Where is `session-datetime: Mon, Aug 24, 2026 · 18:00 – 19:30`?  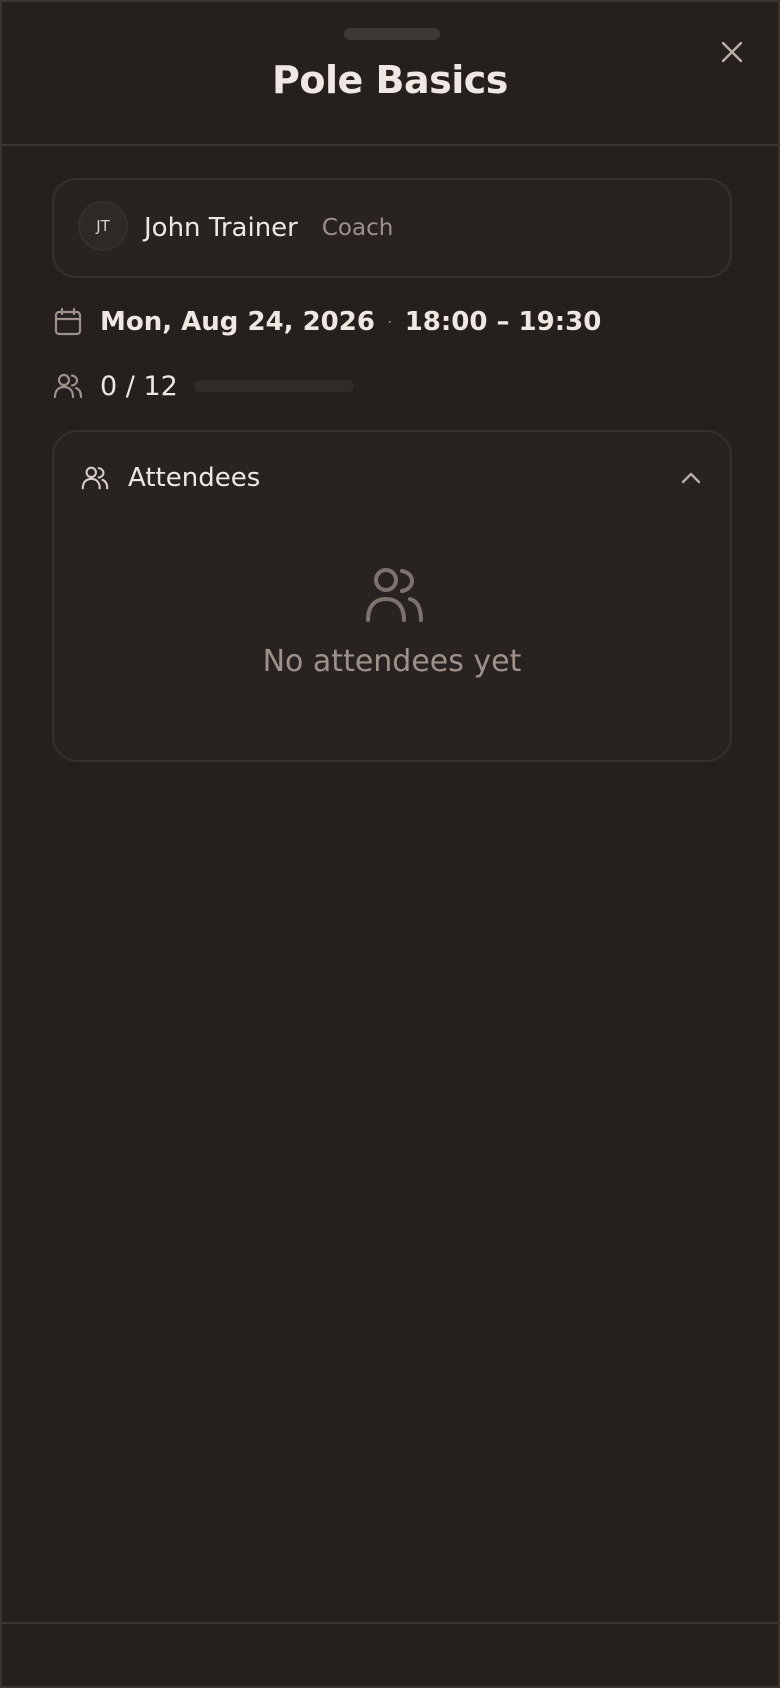
session-datetime: Mon, Aug 24, 2026 · 18:00 – 19:30 is located at coordinates (326, 322).